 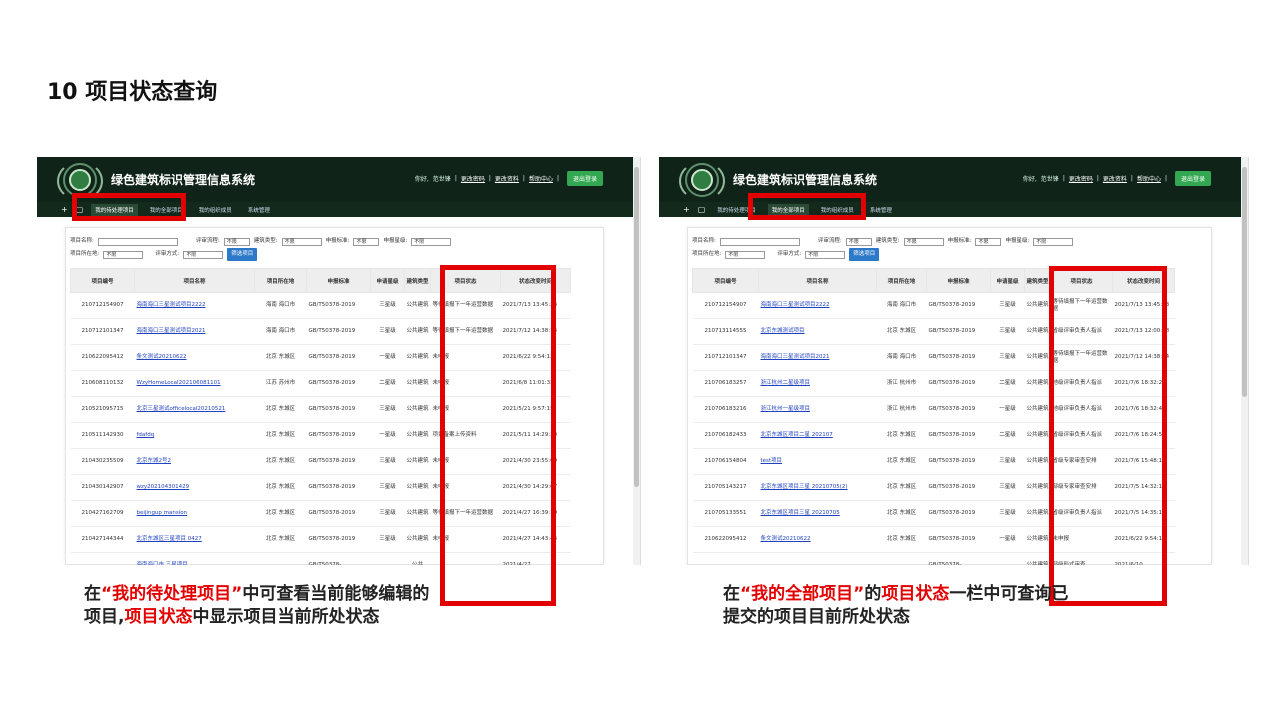 What do you see at coordinates (163, 487) in the screenshot?
I see `project-link: wzy202104301429` at bounding box center [163, 487].